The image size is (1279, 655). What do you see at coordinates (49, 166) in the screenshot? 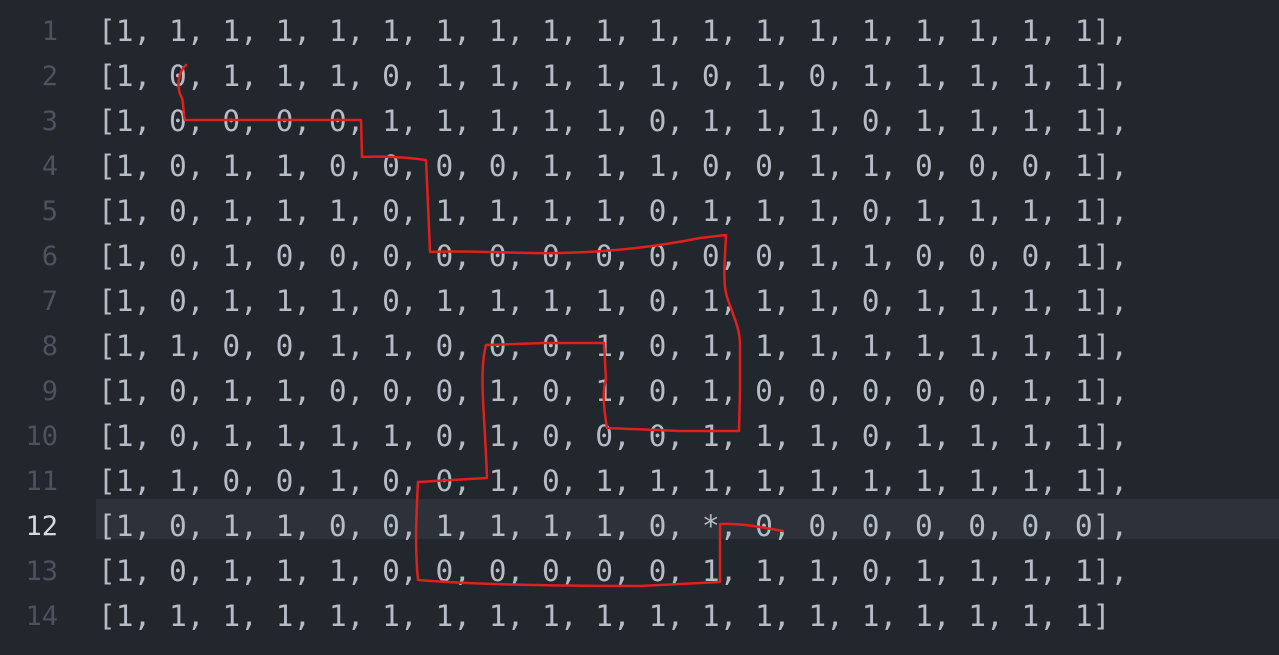
I see `line-number: 4` at bounding box center [49, 166].